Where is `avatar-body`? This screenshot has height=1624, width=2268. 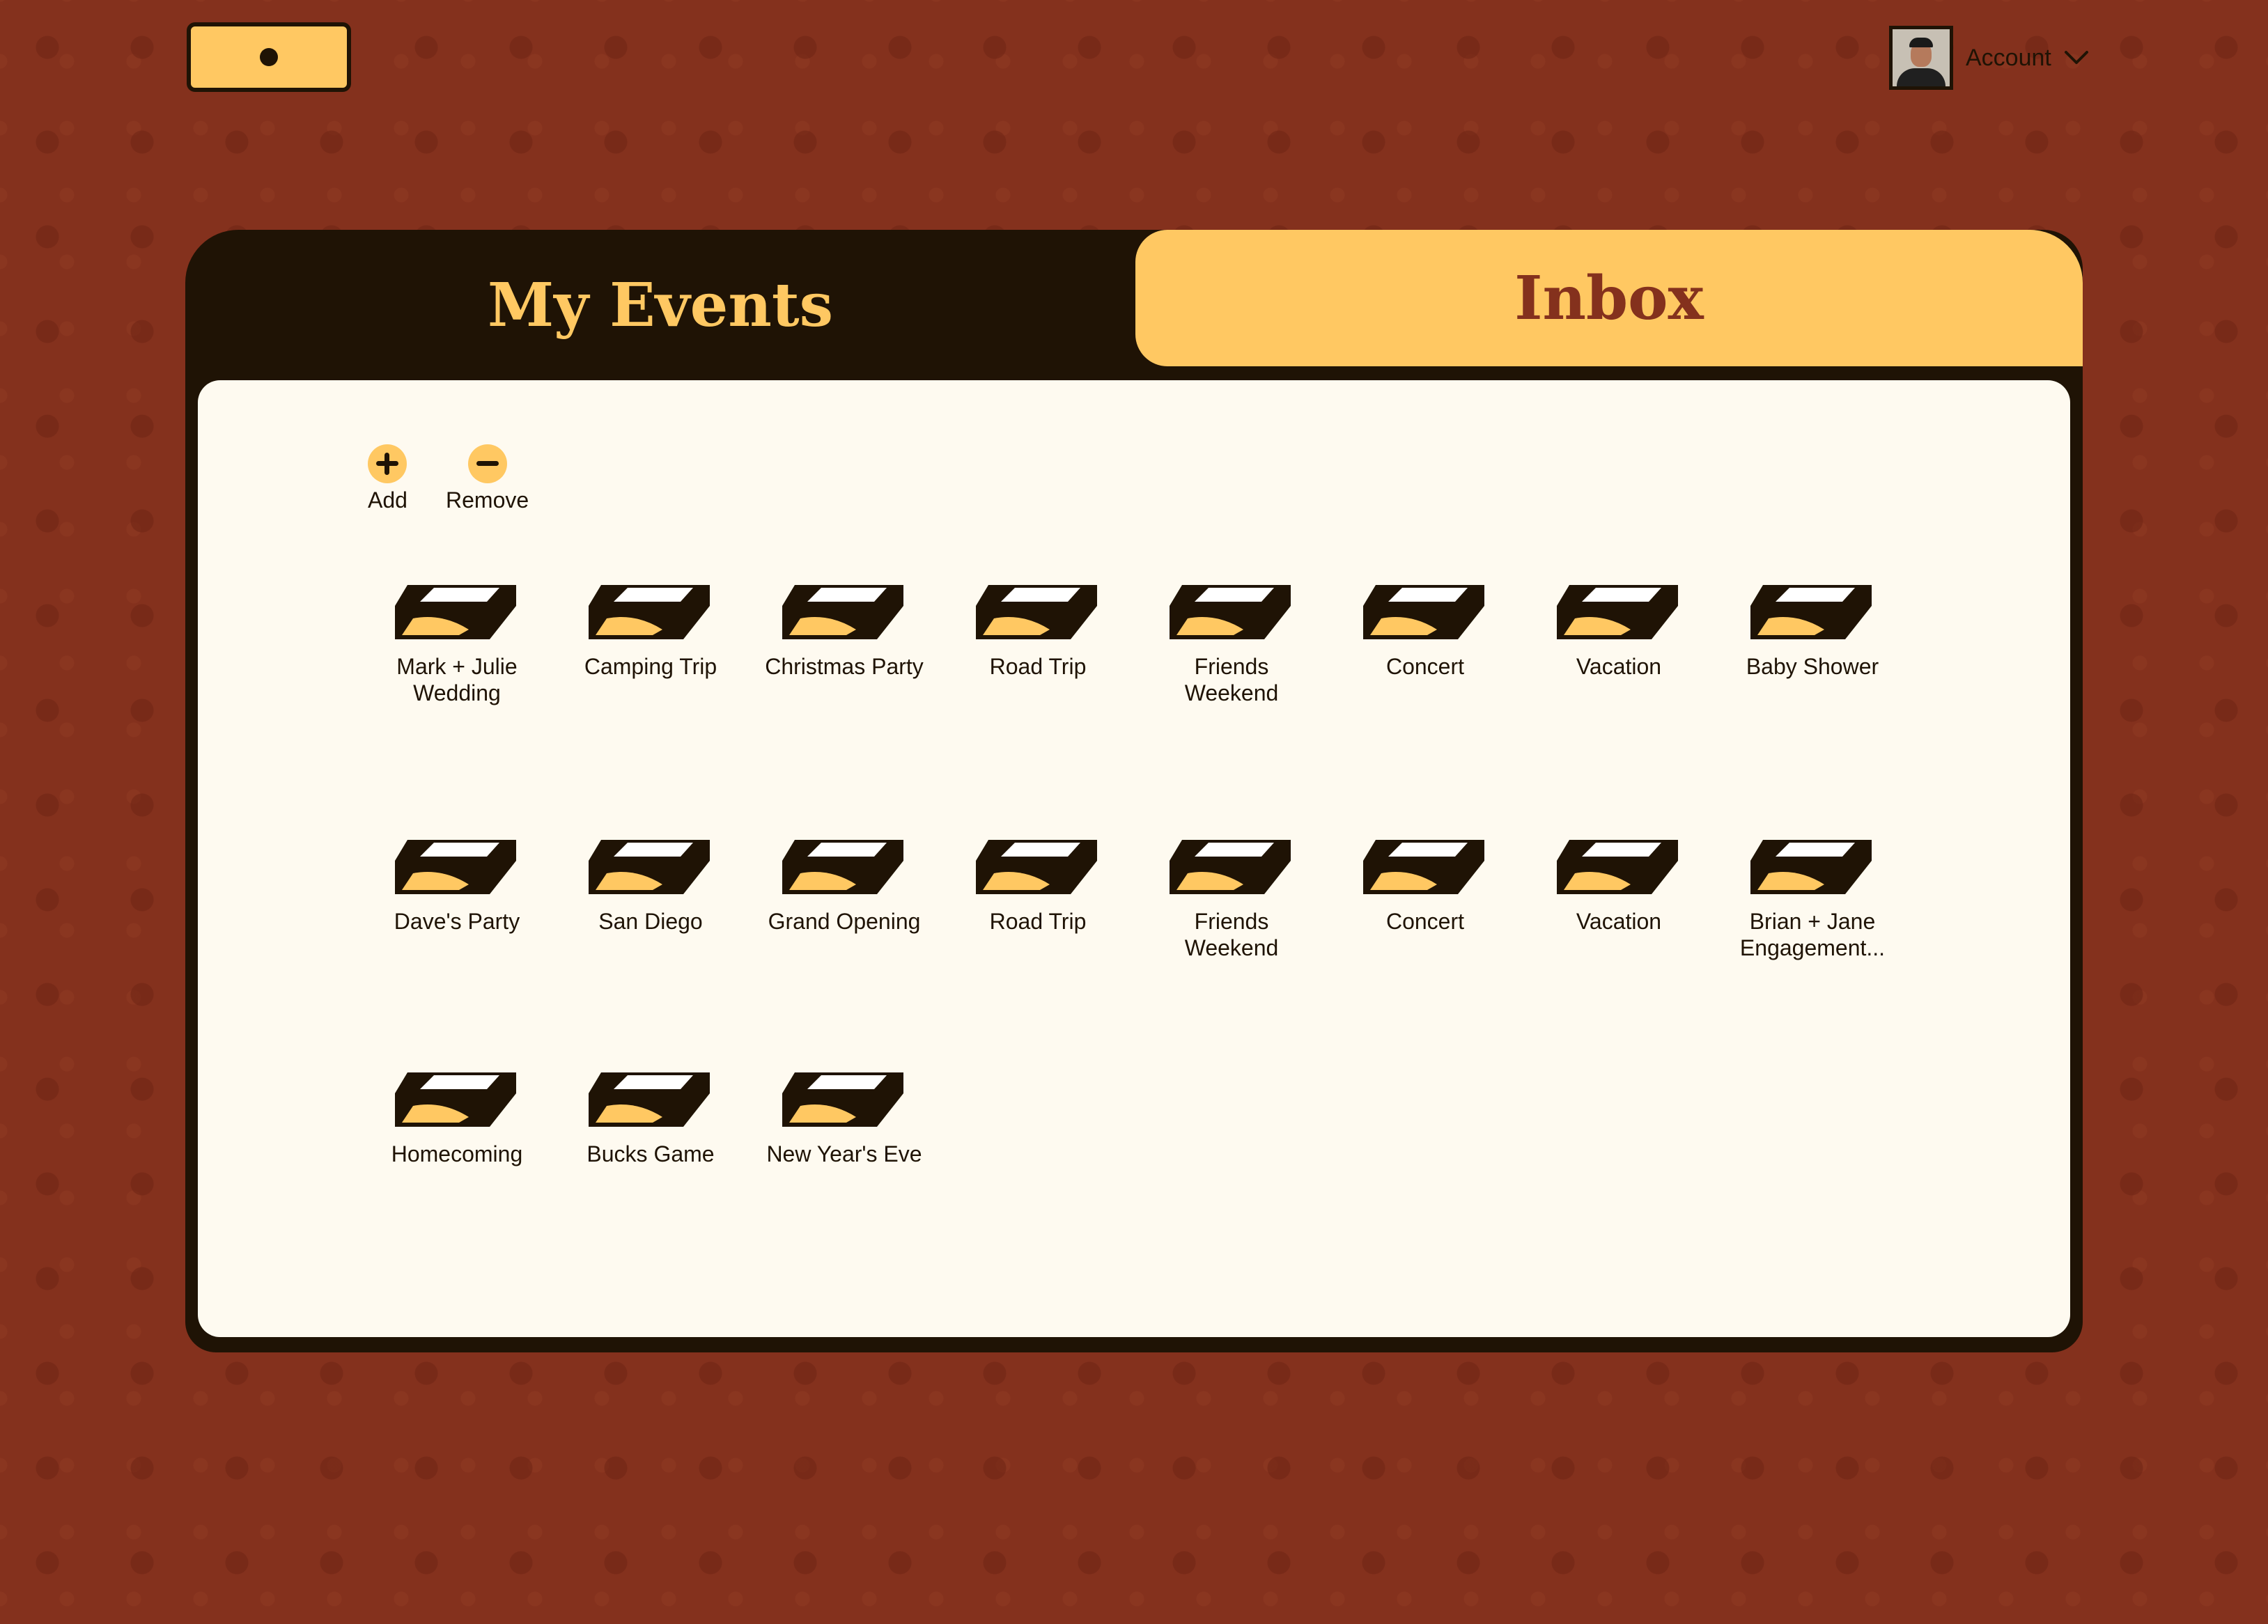
avatar-body is located at coordinates (1921, 77).